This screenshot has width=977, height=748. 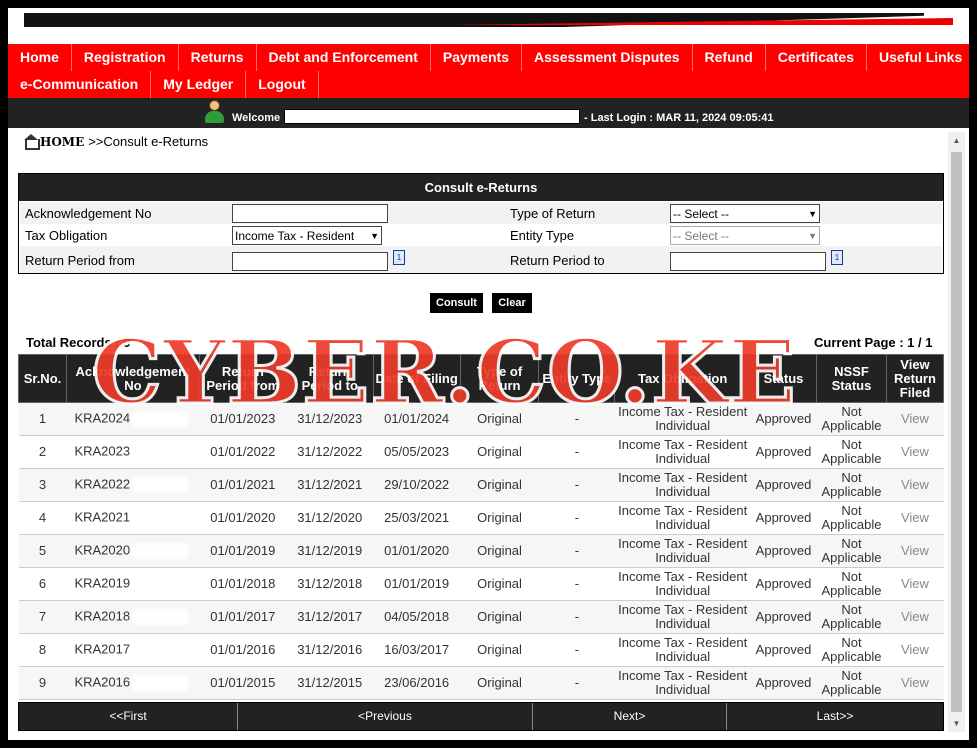 What do you see at coordinates (745, 235) in the screenshot?
I see `entity-type-select: -- Select -- ▼` at bounding box center [745, 235].